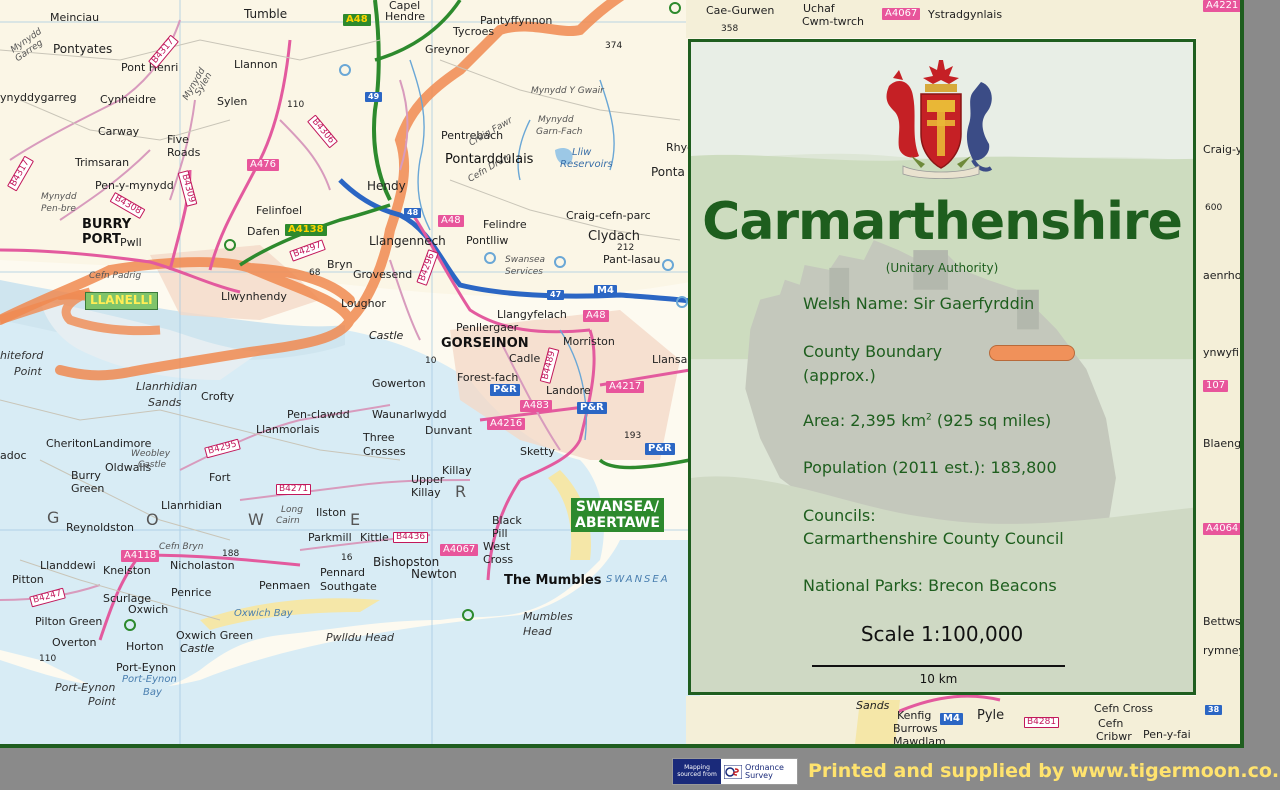 The width and height of the screenshot is (1280, 790). Describe the element at coordinates (167, 386) in the screenshot. I see `llanrhidian-sands-label-1: Llanrhidian` at that location.